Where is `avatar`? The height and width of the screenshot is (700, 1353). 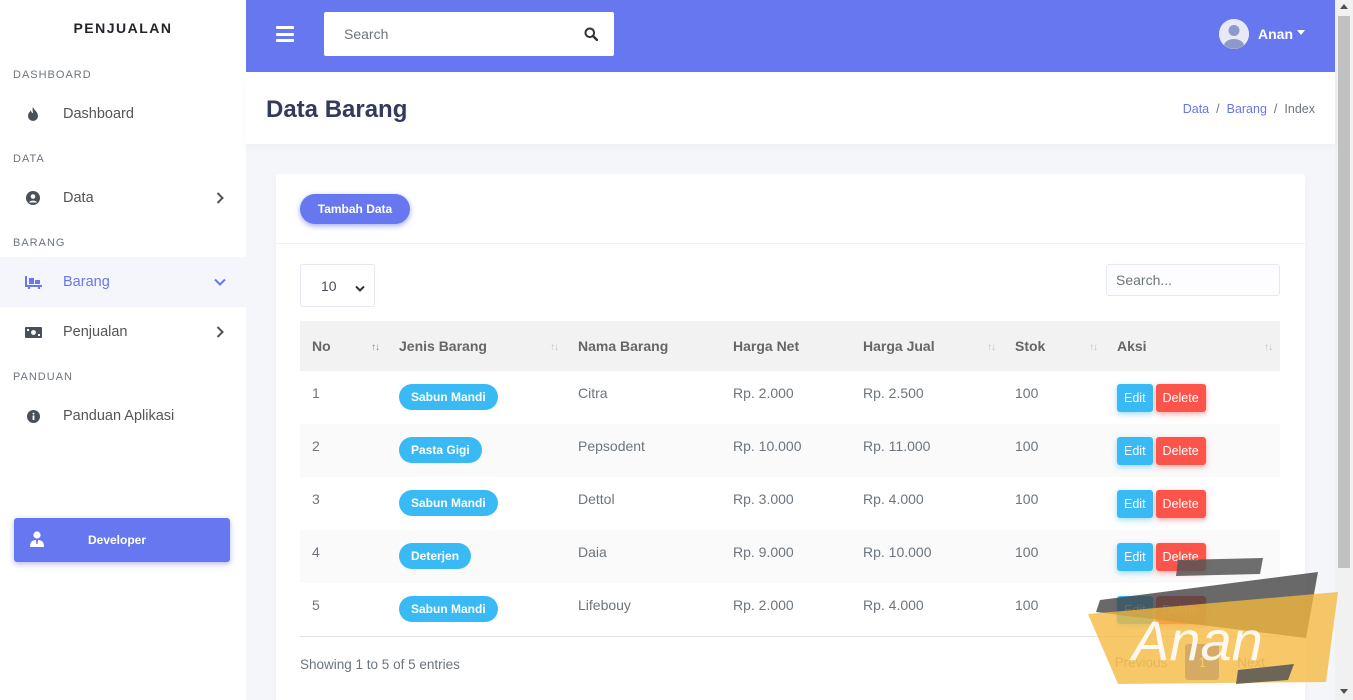
avatar is located at coordinates (1234, 34).